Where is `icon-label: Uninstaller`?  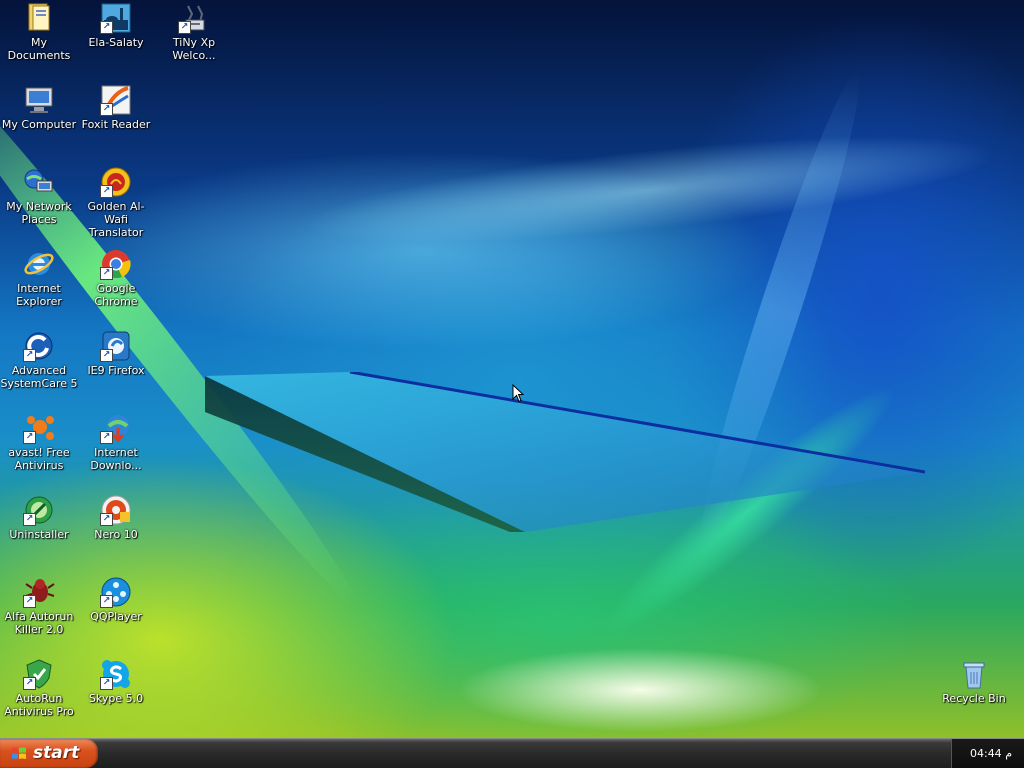 icon-label: Uninstaller is located at coordinates (39, 534).